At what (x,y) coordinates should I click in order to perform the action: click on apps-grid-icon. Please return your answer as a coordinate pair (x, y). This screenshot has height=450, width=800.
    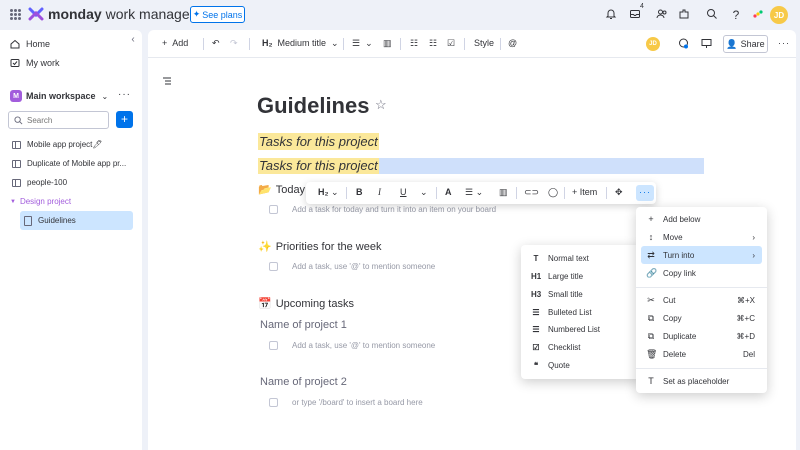
    Looking at the image, I should click on (15, 14).